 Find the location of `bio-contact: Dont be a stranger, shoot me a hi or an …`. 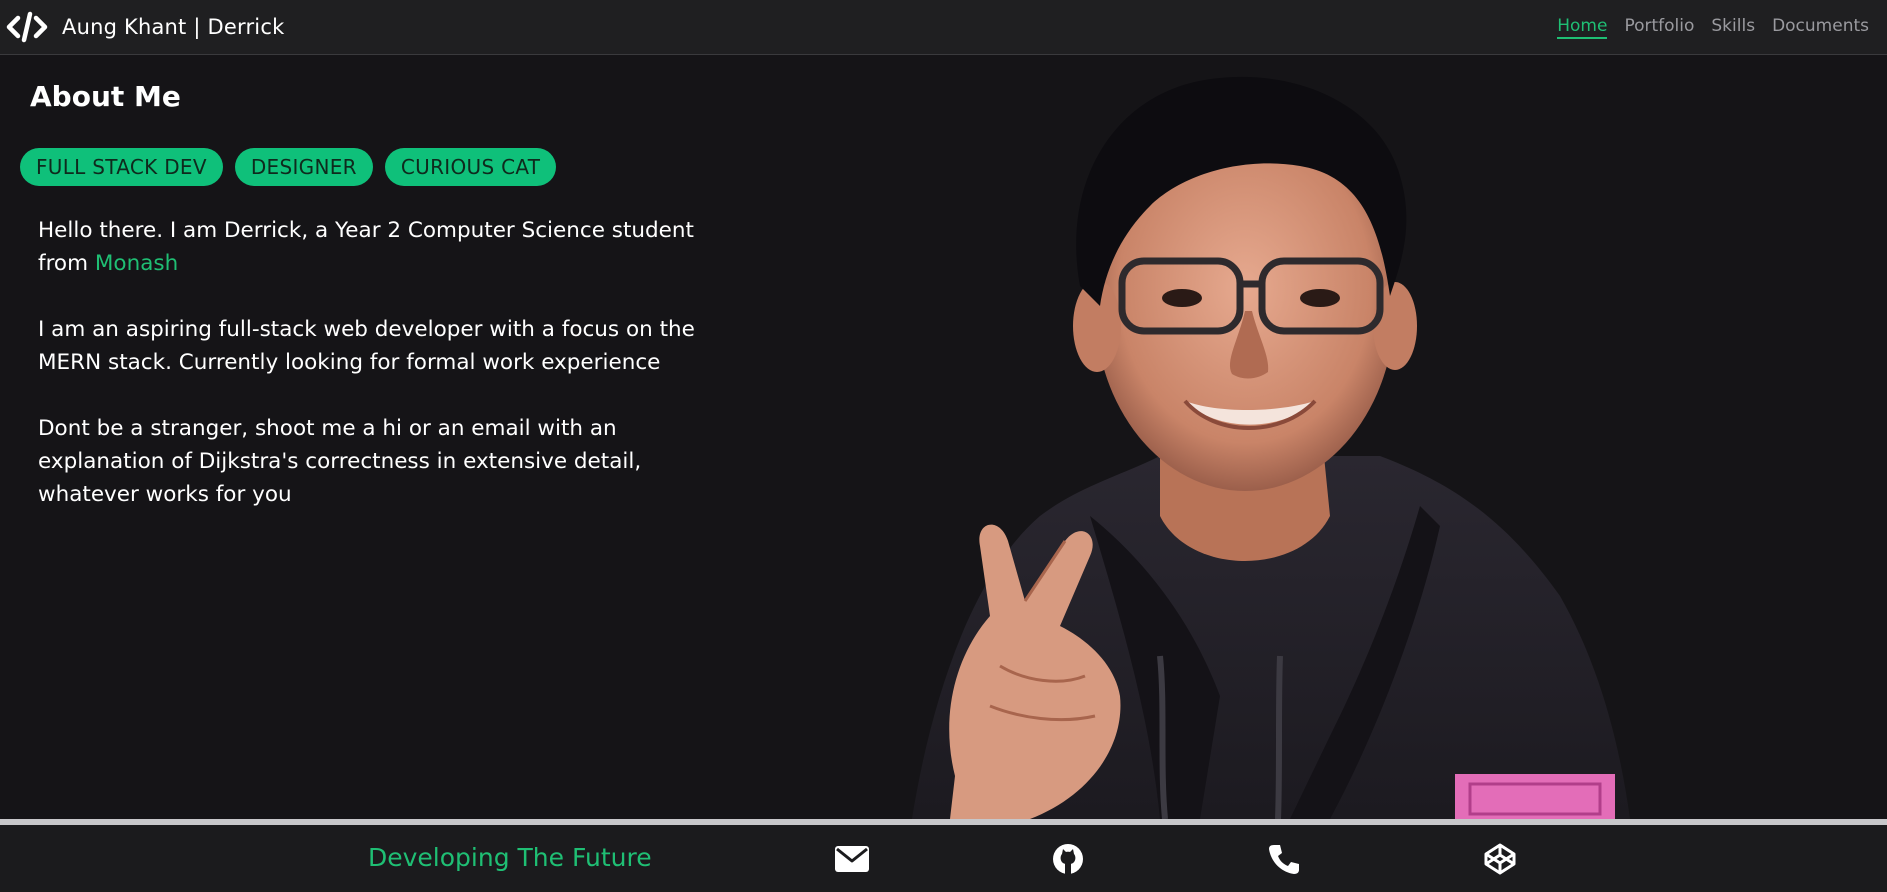

bio-contact: Dont be a stranger, shoot me a hi or an … is located at coordinates (340, 461).